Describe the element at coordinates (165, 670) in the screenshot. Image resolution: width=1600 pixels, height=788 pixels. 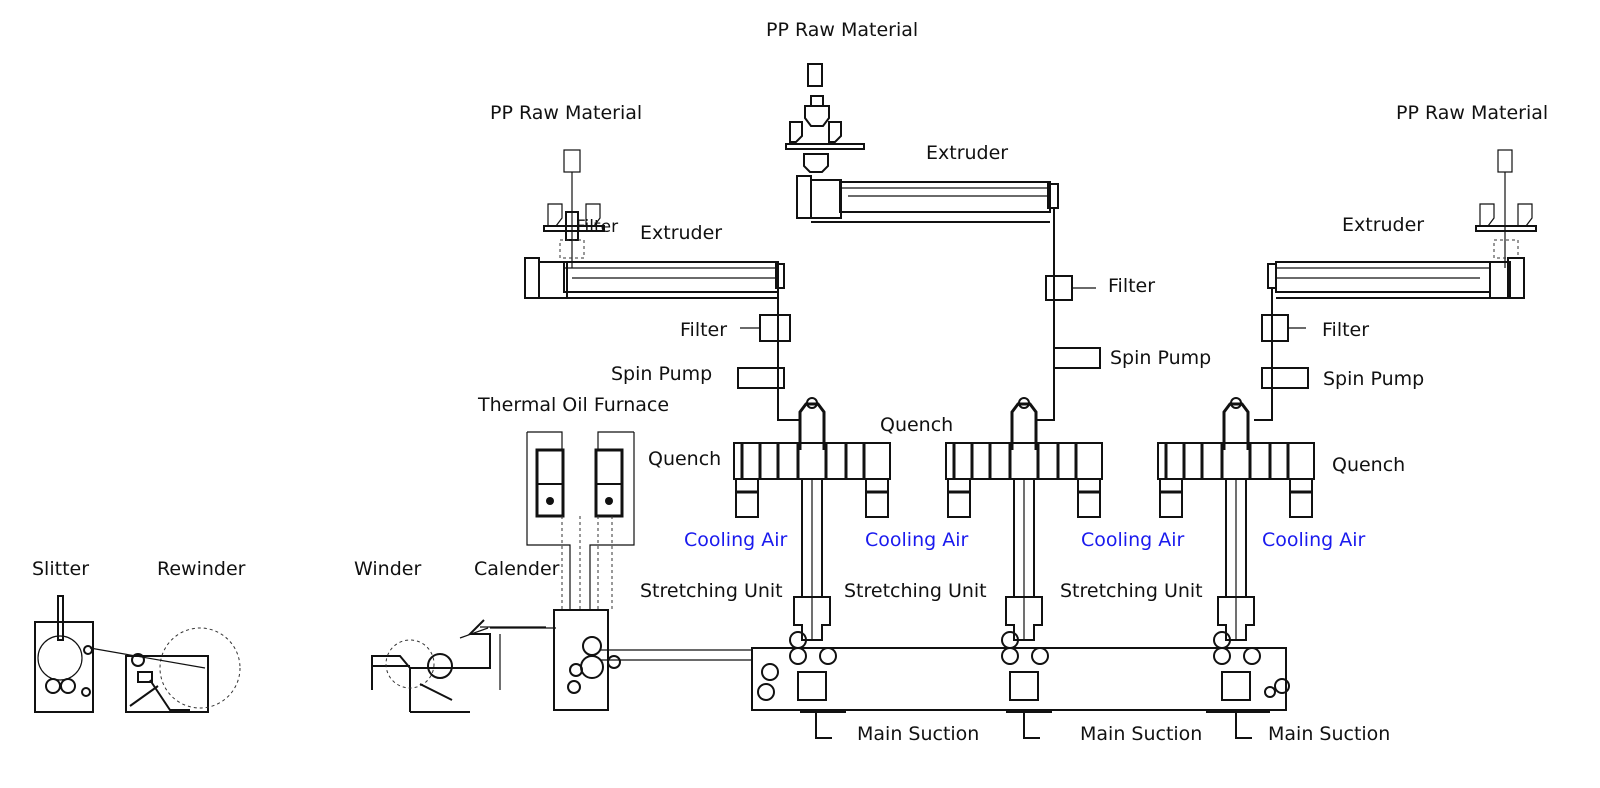
I see `rewinder-machine` at that location.